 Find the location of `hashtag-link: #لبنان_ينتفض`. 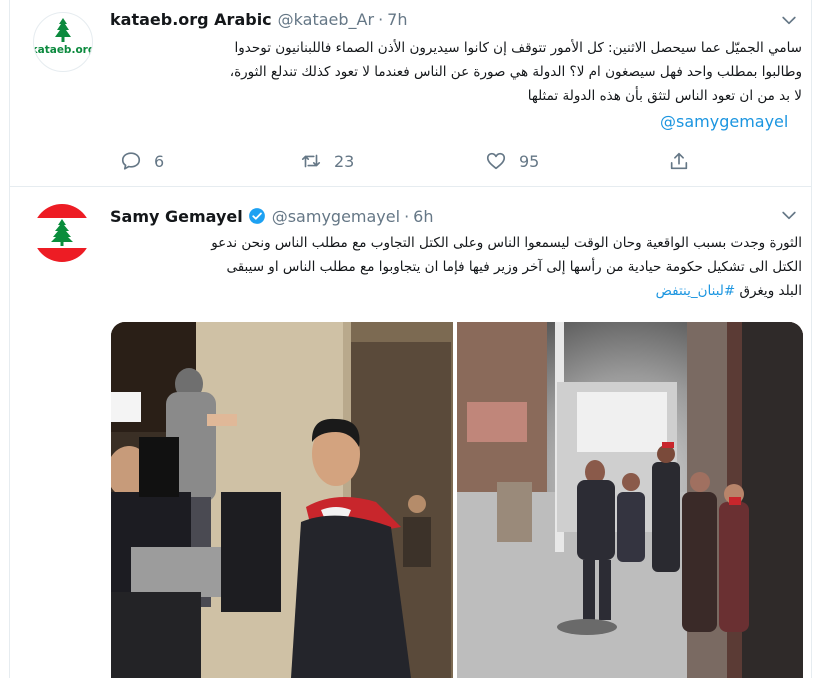

hashtag-link: #لبنان_ينتفض is located at coordinates (696, 291).